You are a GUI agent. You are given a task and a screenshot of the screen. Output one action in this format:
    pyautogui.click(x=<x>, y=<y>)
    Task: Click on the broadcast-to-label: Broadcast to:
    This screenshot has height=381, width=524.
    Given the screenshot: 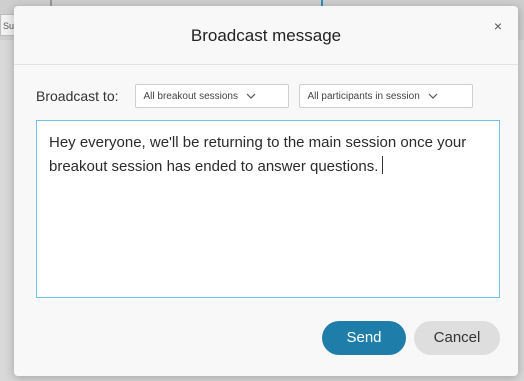 What is the action you would take?
    pyautogui.click(x=77, y=96)
    